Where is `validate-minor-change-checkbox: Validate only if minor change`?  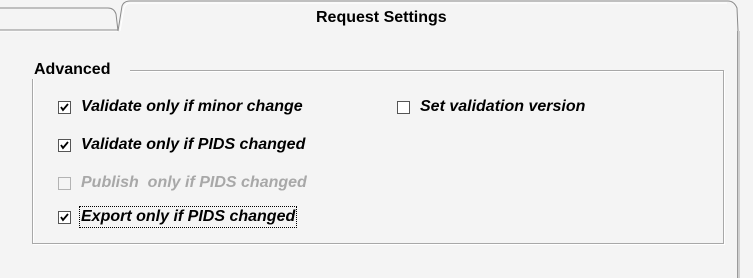
validate-minor-change-checkbox: Validate only if minor change is located at coordinates (180, 107).